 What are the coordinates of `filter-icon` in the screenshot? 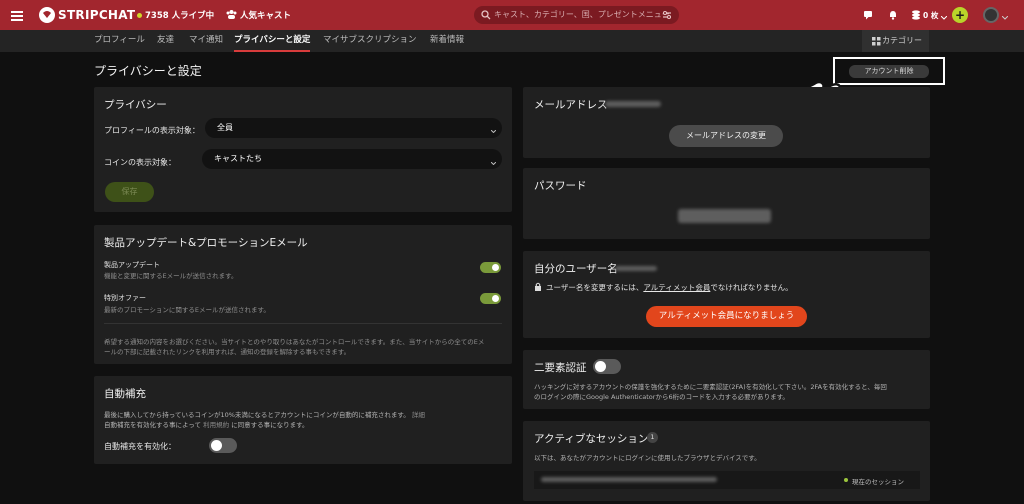 It's located at (667, 16).